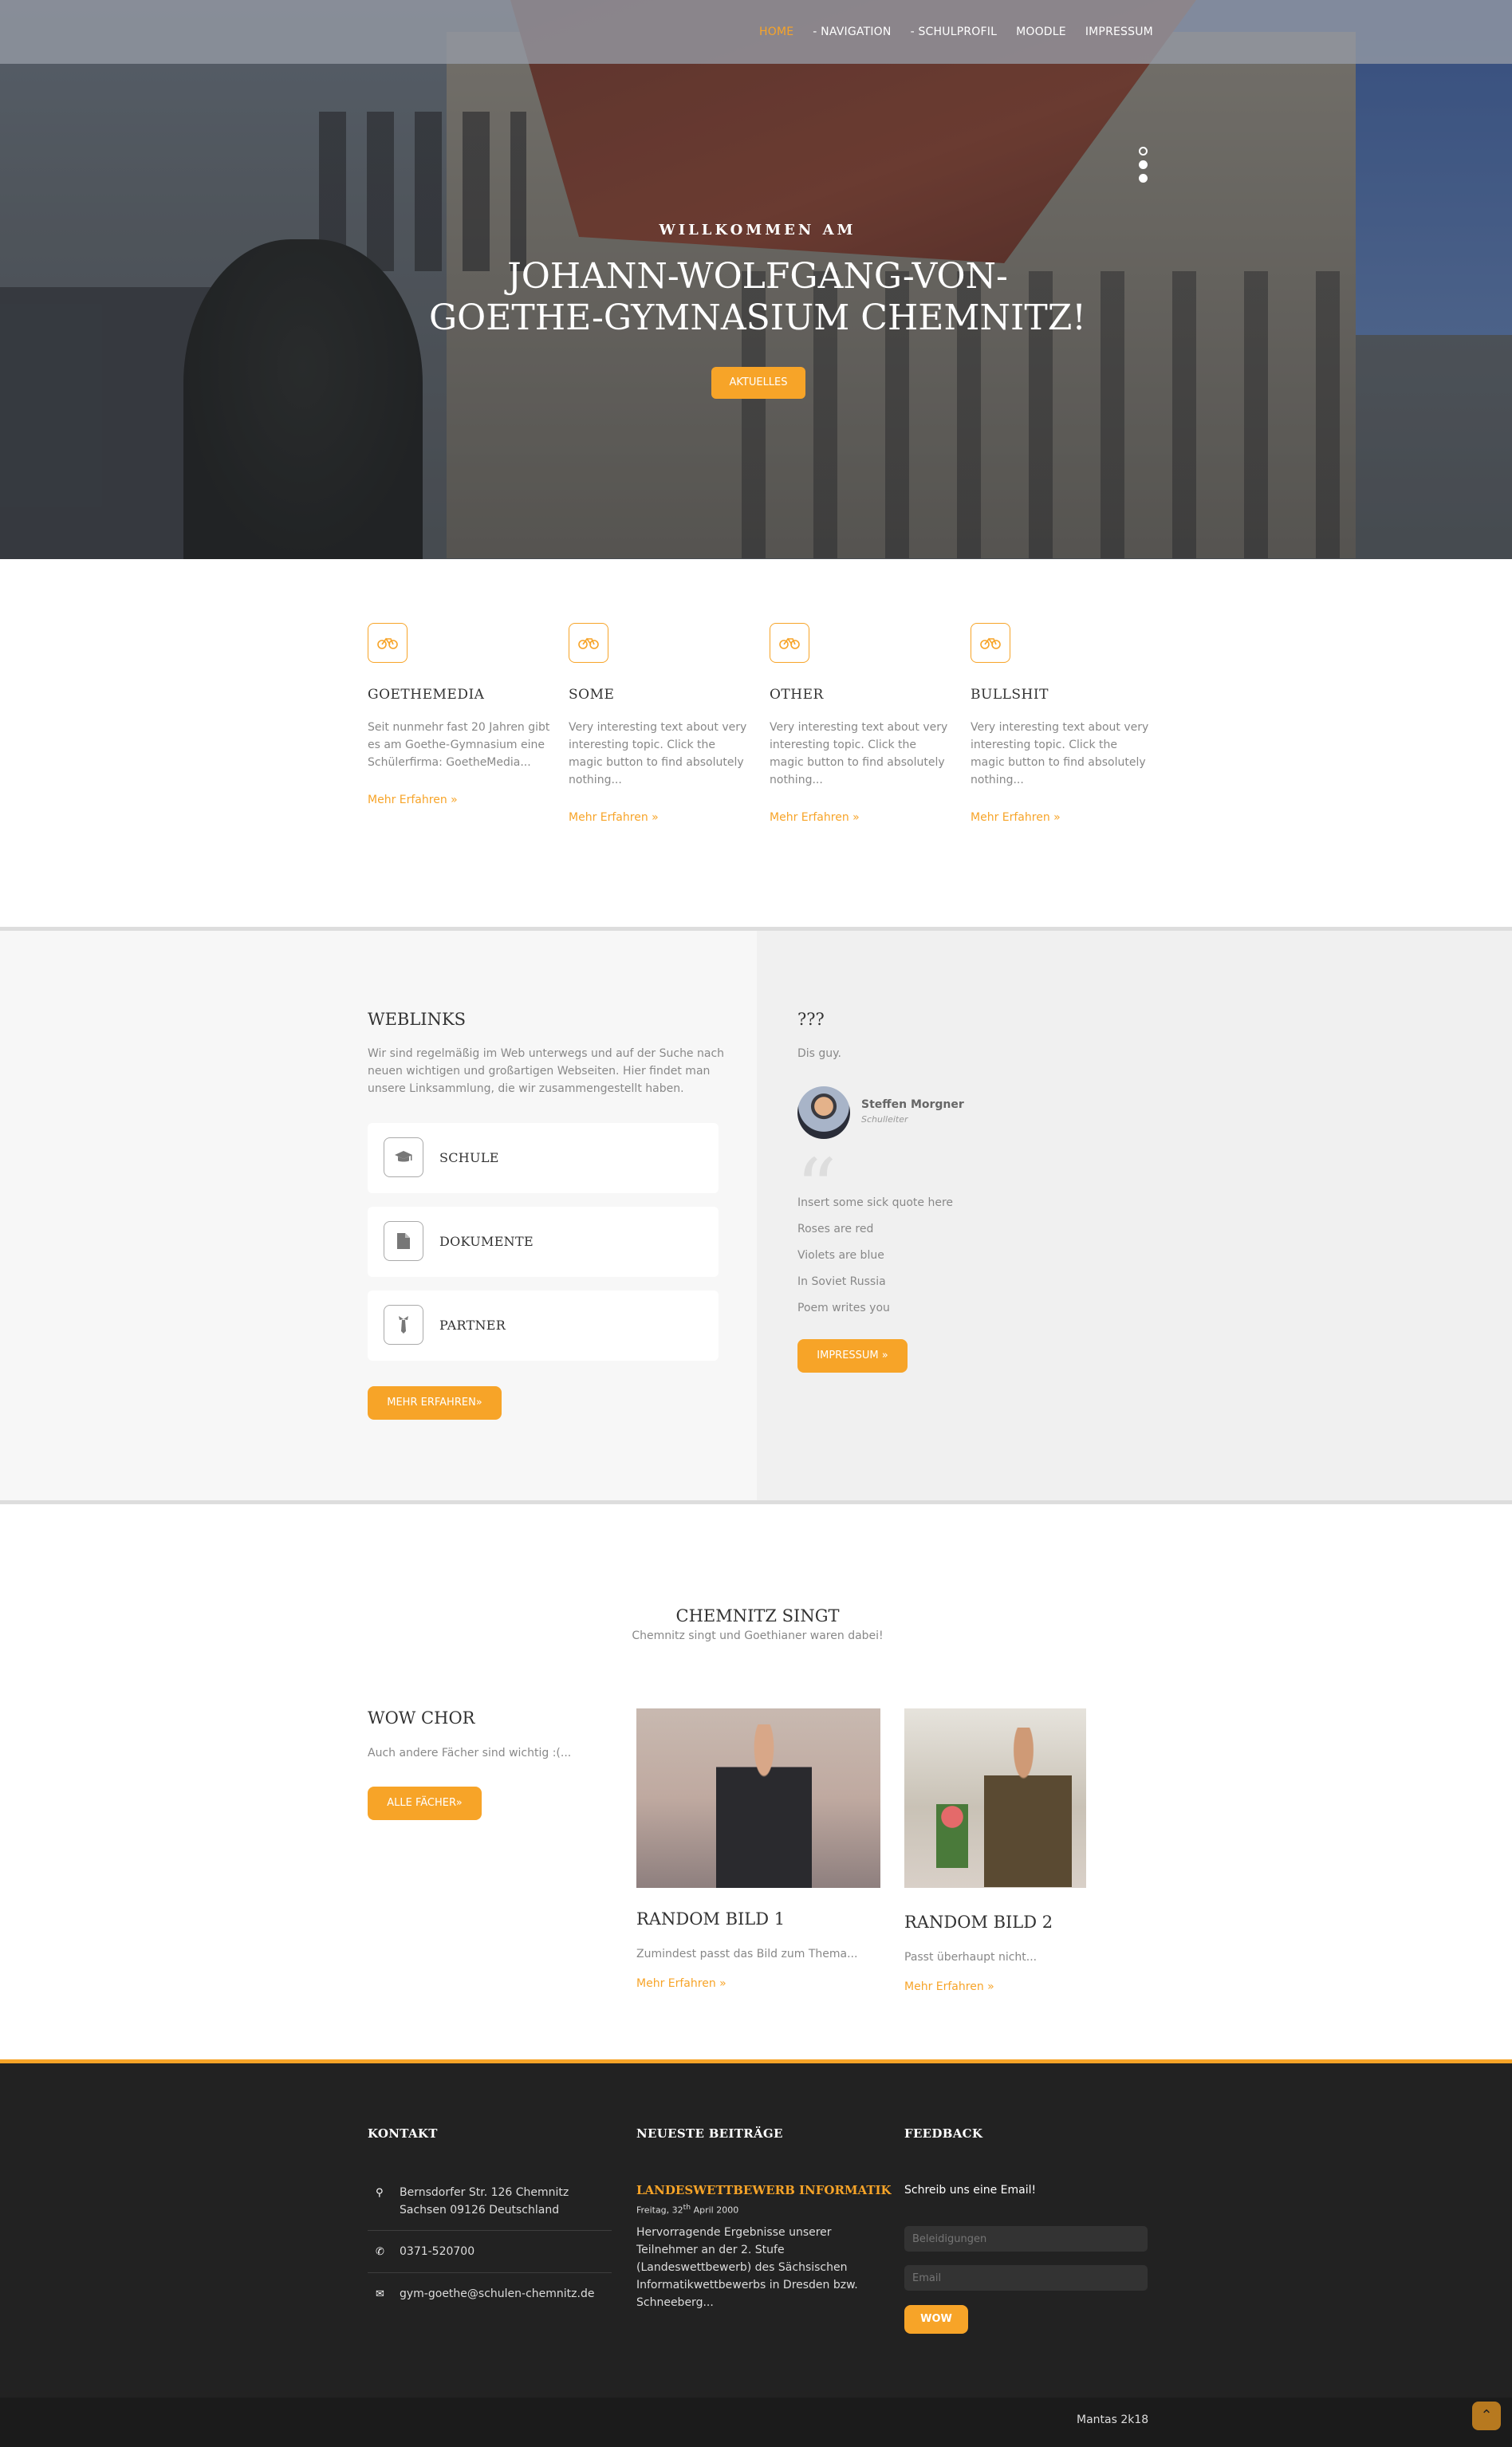  What do you see at coordinates (490, 2294) in the screenshot?
I see `email-row: ✉ gym-goethe@schulen-chemnitz.de` at bounding box center [490, 2294].